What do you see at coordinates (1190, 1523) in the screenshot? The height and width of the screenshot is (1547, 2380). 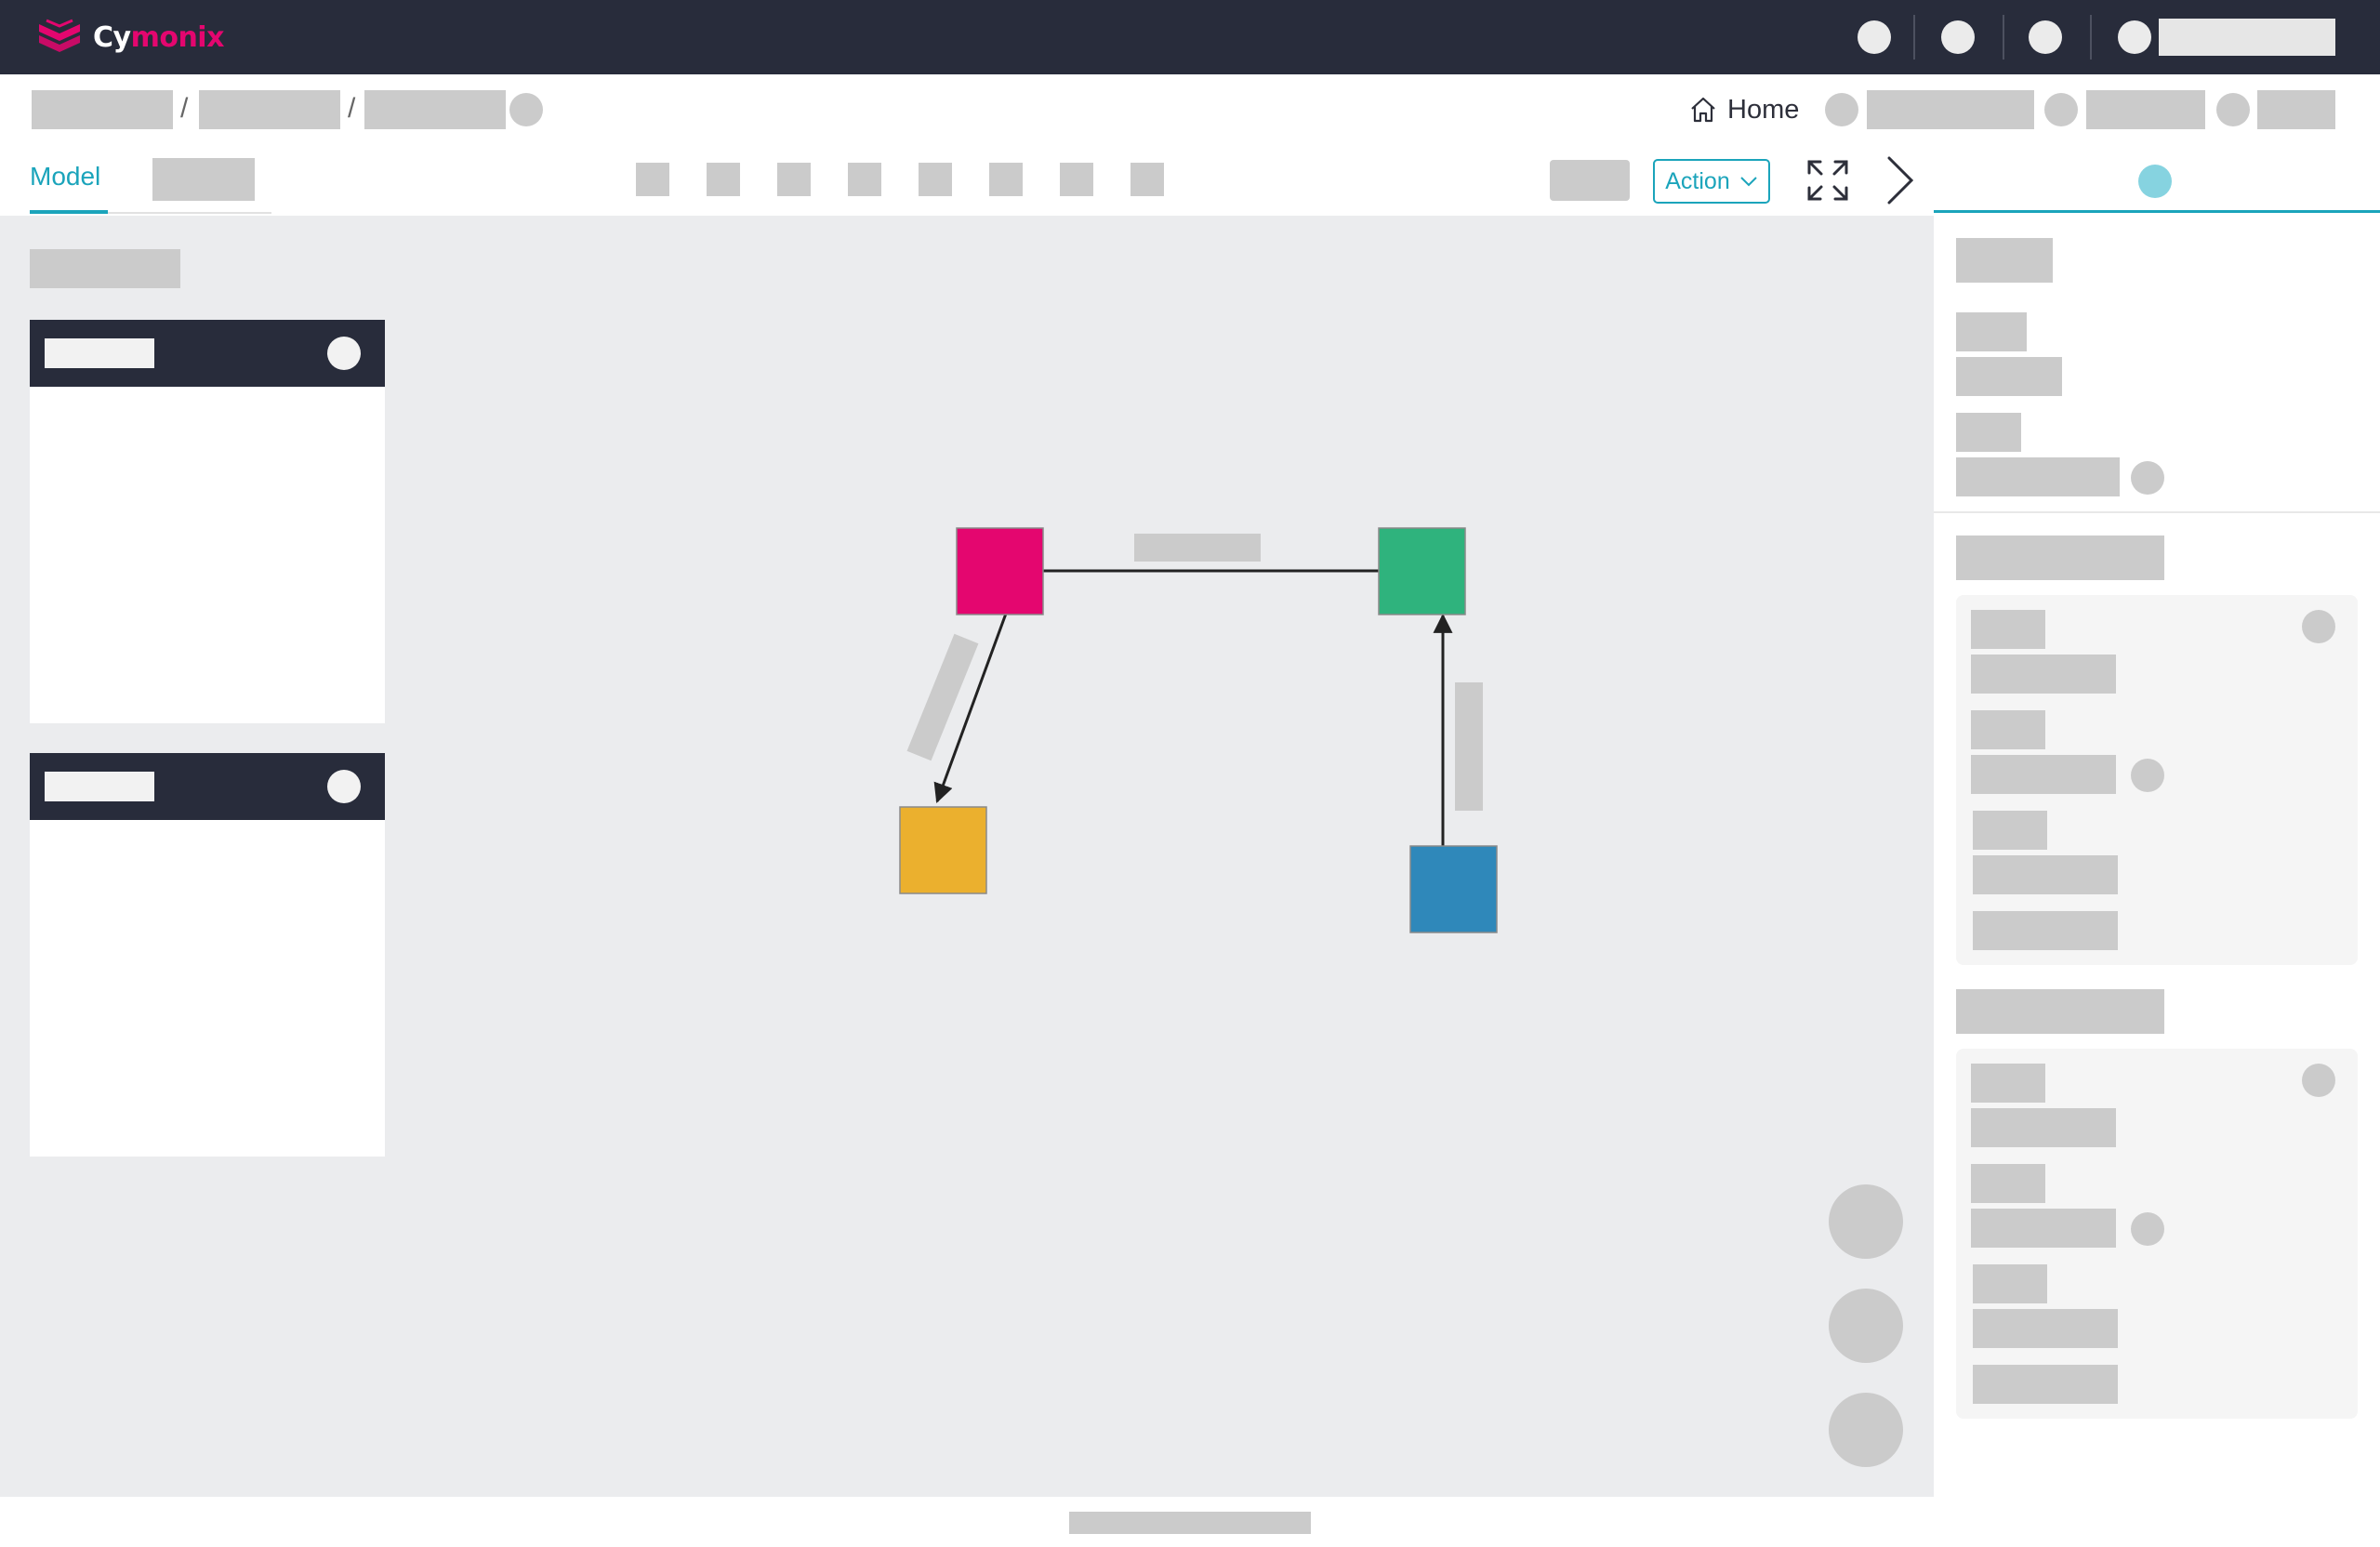 I see `footer-placeholder` at bounding box center [1190, 1523].